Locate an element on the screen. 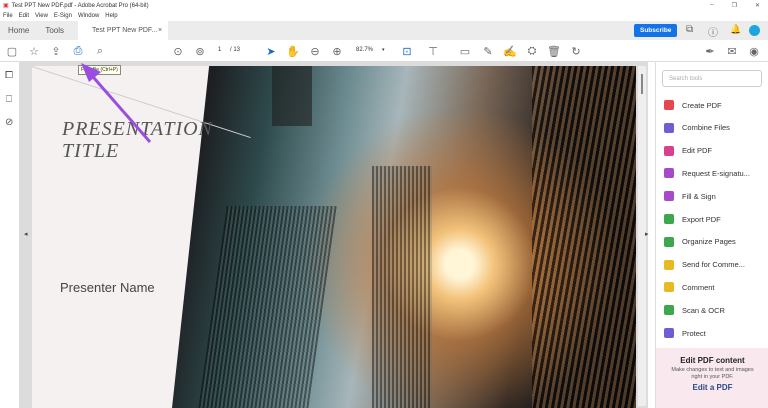  annotation-arrow is located at coordinates (116, 103).